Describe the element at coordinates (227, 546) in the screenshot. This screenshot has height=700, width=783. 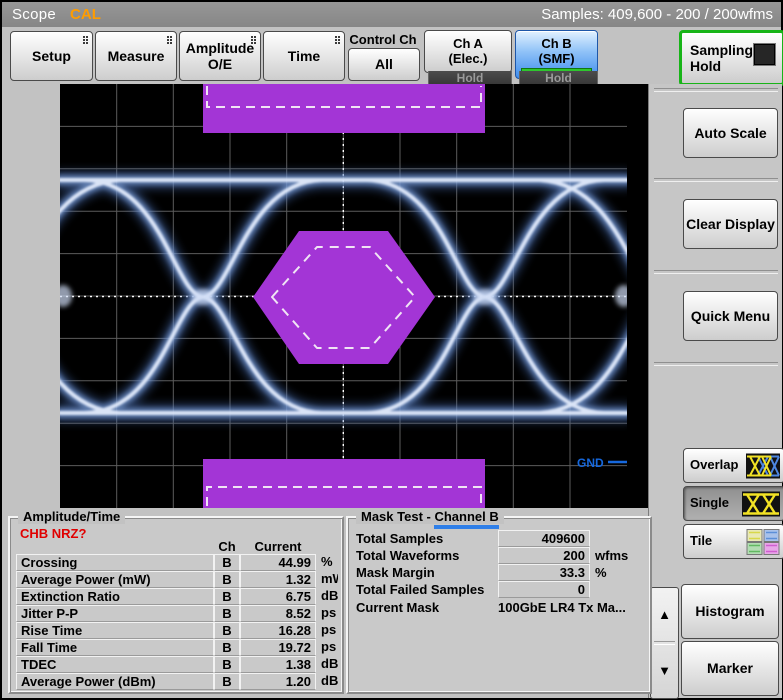
I see `col-ch: Ch` at that location.